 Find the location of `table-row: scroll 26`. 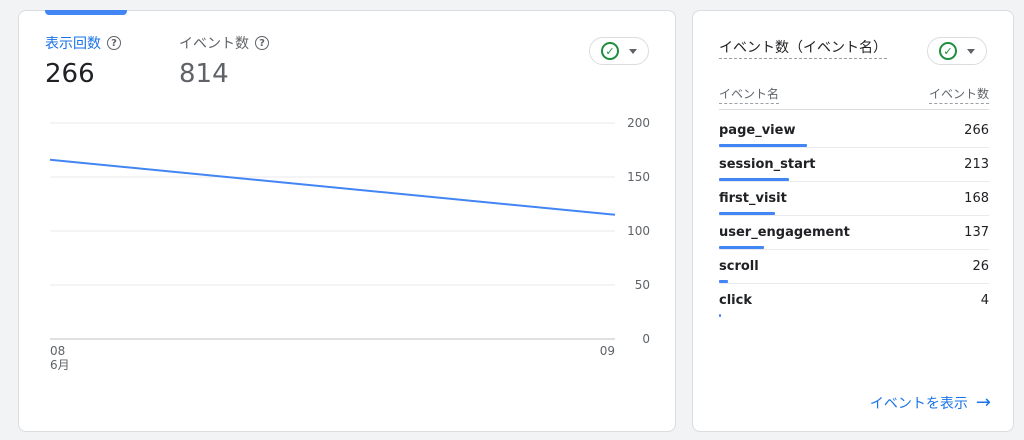

table-row: scroll 26 is located at coordinates (854, 267).